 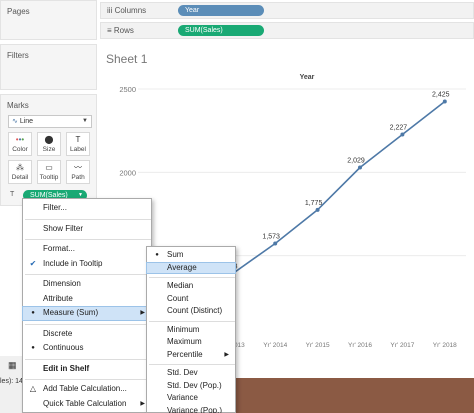 I want to click on label-label: Label, so click(x=78, y=149).